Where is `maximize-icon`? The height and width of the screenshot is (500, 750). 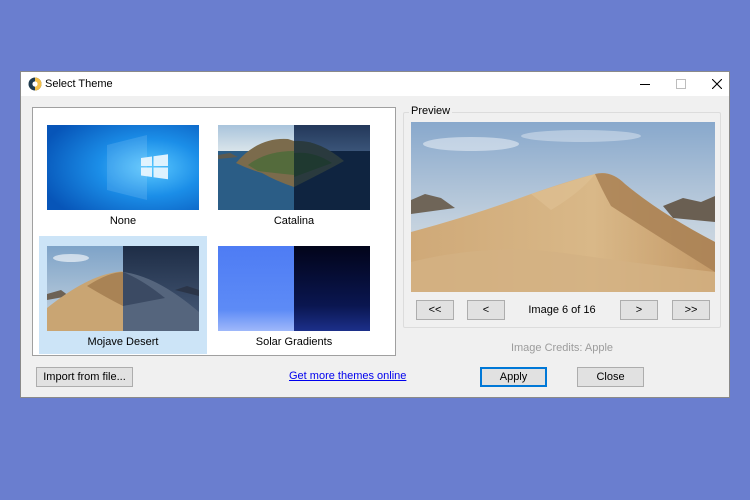
maximize-icon is located at coordinates (681, 84).